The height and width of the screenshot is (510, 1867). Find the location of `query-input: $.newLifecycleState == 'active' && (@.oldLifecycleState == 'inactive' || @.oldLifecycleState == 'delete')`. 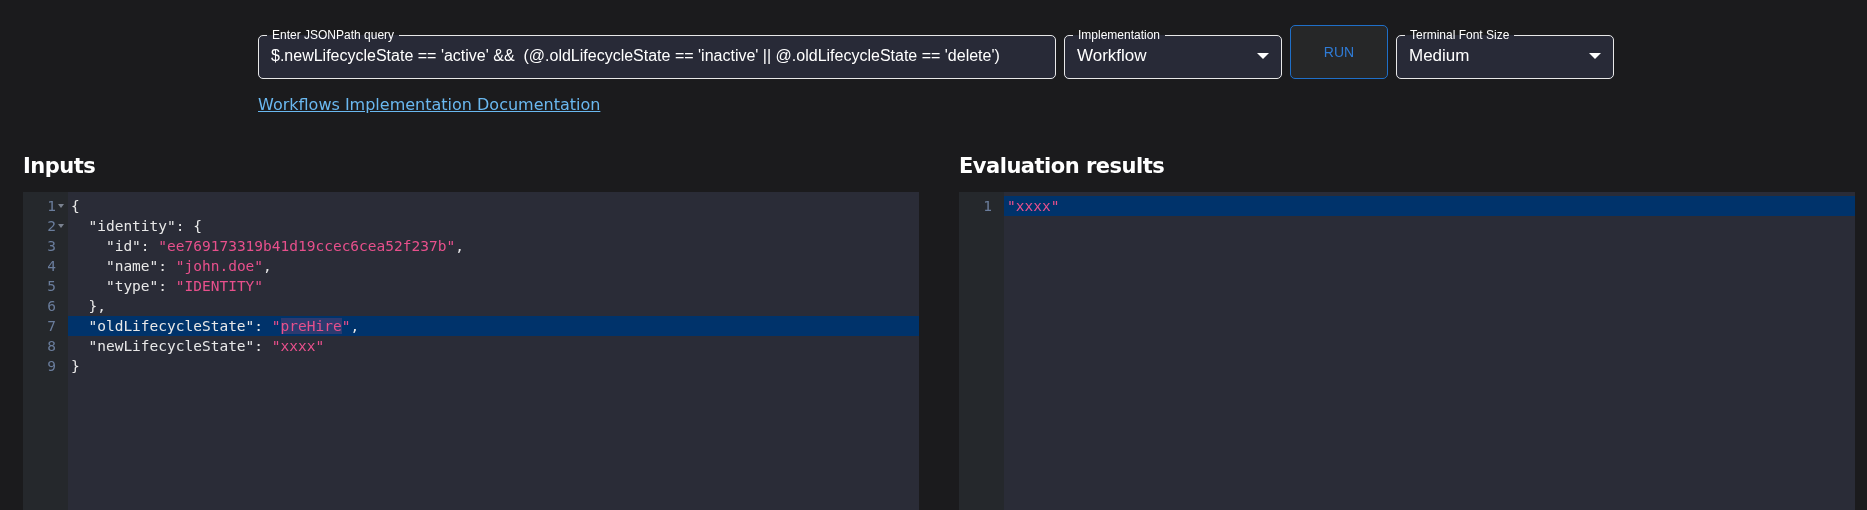

query-input: $.newLifecycleState == 'active' && (@.oldLifecycleState == 'inactive' || @.oldLifecycleState == 'delete') is located at coordinates (657, 56).